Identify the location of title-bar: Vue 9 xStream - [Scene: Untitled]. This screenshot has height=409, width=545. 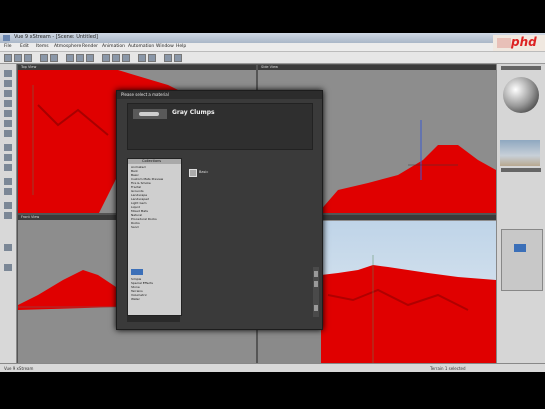
(272, 38).